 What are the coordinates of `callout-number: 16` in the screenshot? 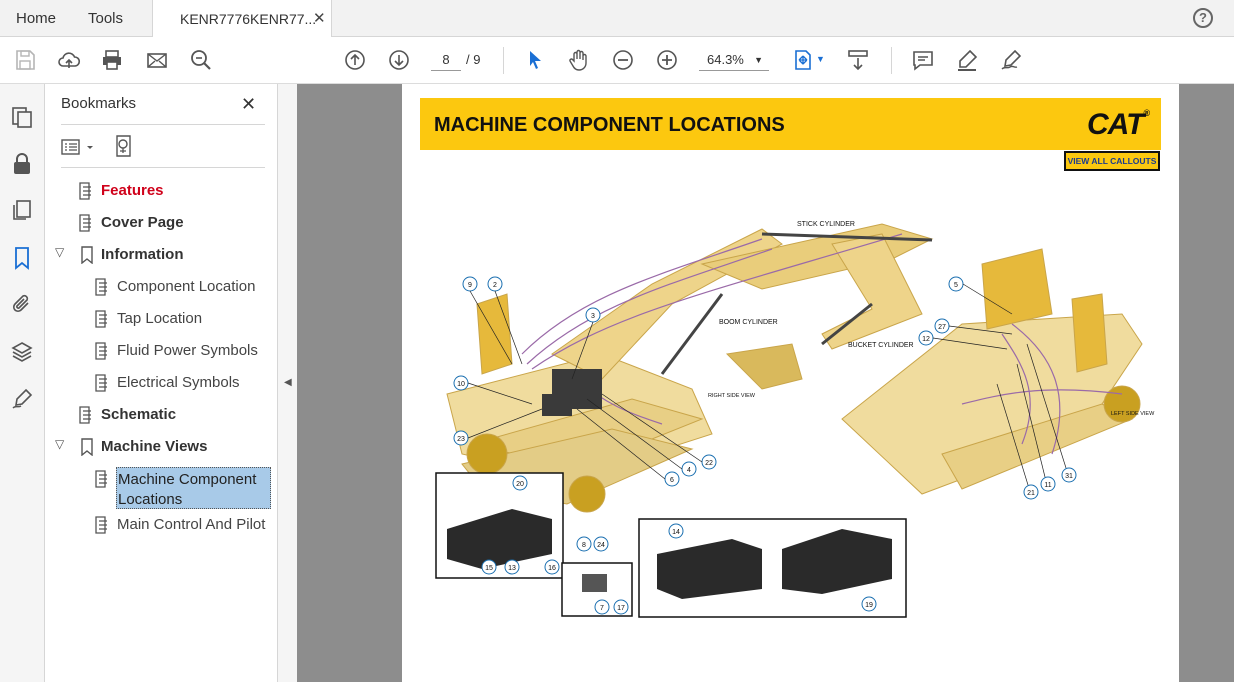 It's located at (552, 568).